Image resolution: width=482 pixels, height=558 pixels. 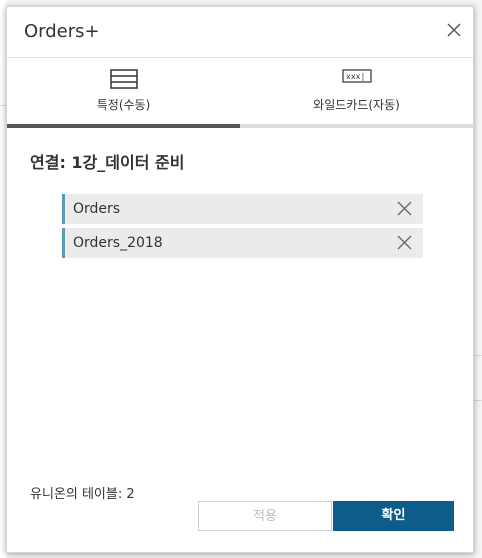 What do you see at coordinates (62, 31) in the screenshot?
I see `dialog-title: Orders+` at bounding box center [62, 31].